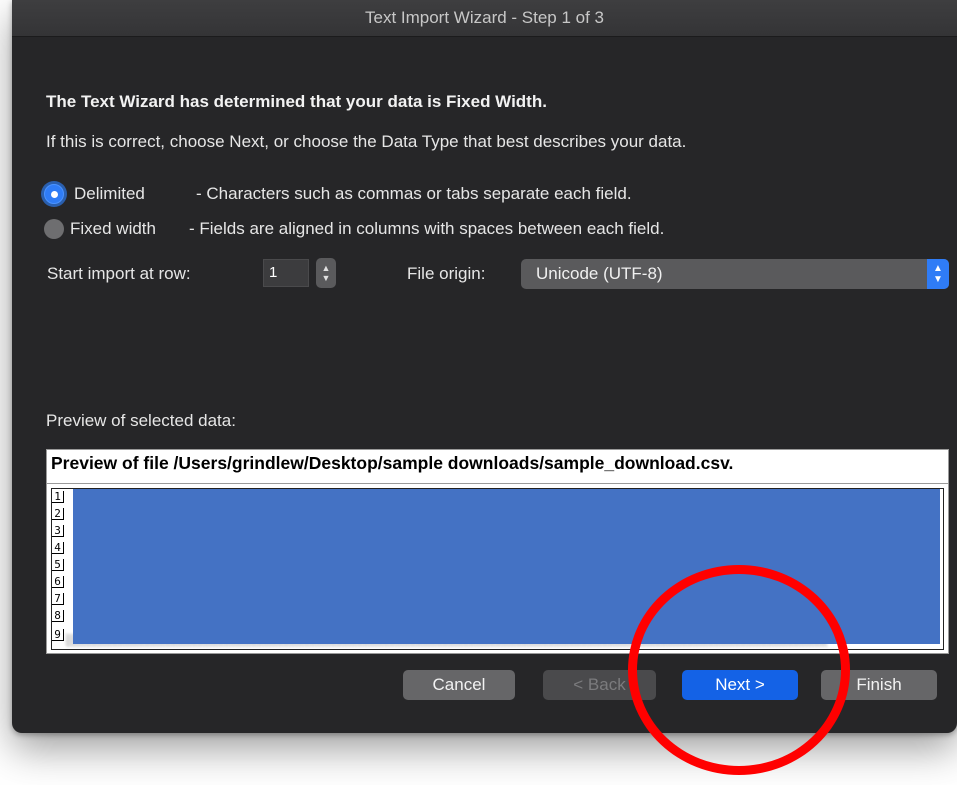 The width and height of the screenshot is (957, 785). What do you see at coordinates (326, 278) in the screenshot?
I see `stepper-down-icon: ▼` at bounding box center [326, 278].